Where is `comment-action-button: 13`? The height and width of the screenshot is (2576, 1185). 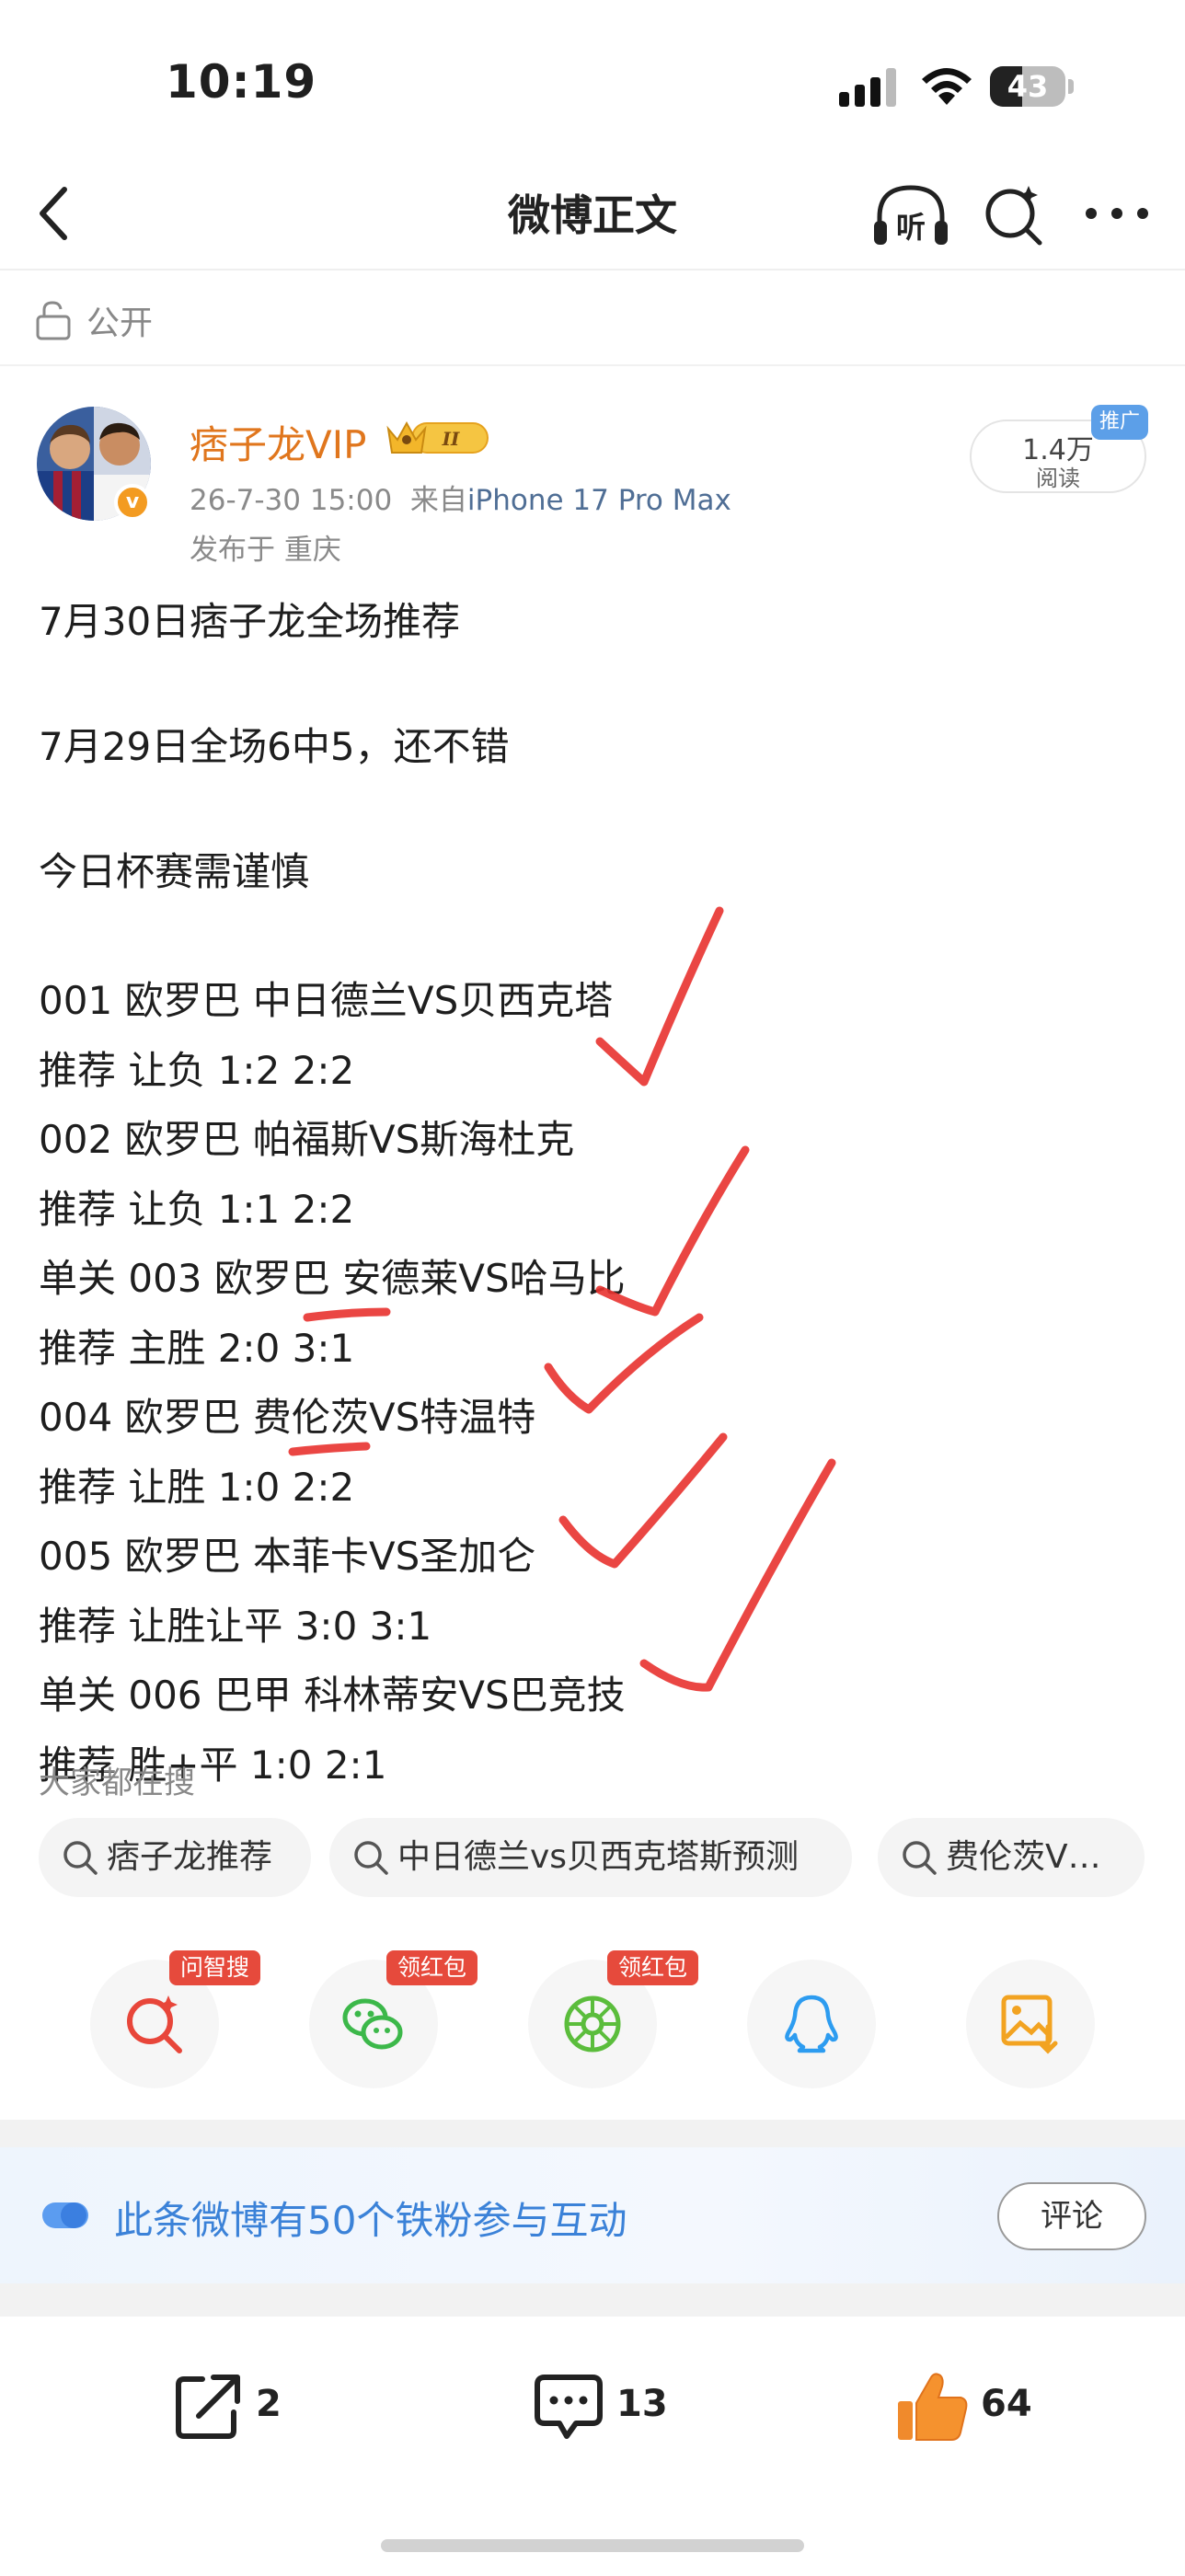 comment-action-button: 13 is located at coordinates (614, 2407).